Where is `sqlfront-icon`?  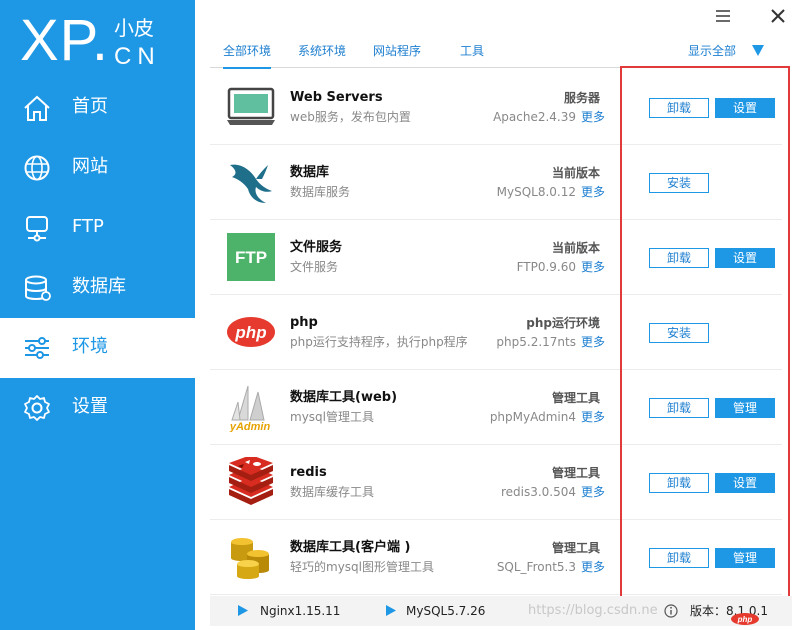
sqlfront-icon is located at coordinates (250, 558).